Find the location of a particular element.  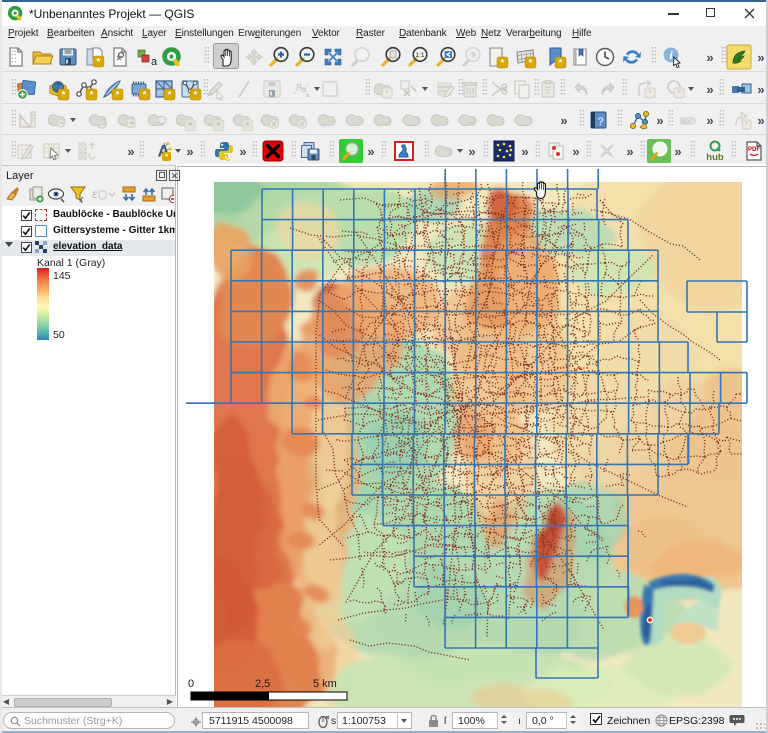

svg-text: abc is located at coordinates (687, 122).